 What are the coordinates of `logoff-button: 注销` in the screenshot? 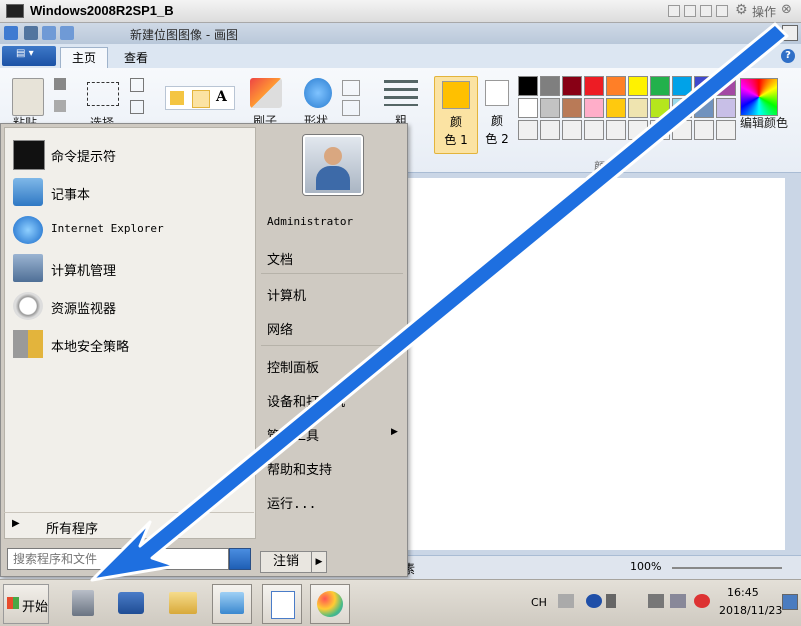 It's located at (286, 562).